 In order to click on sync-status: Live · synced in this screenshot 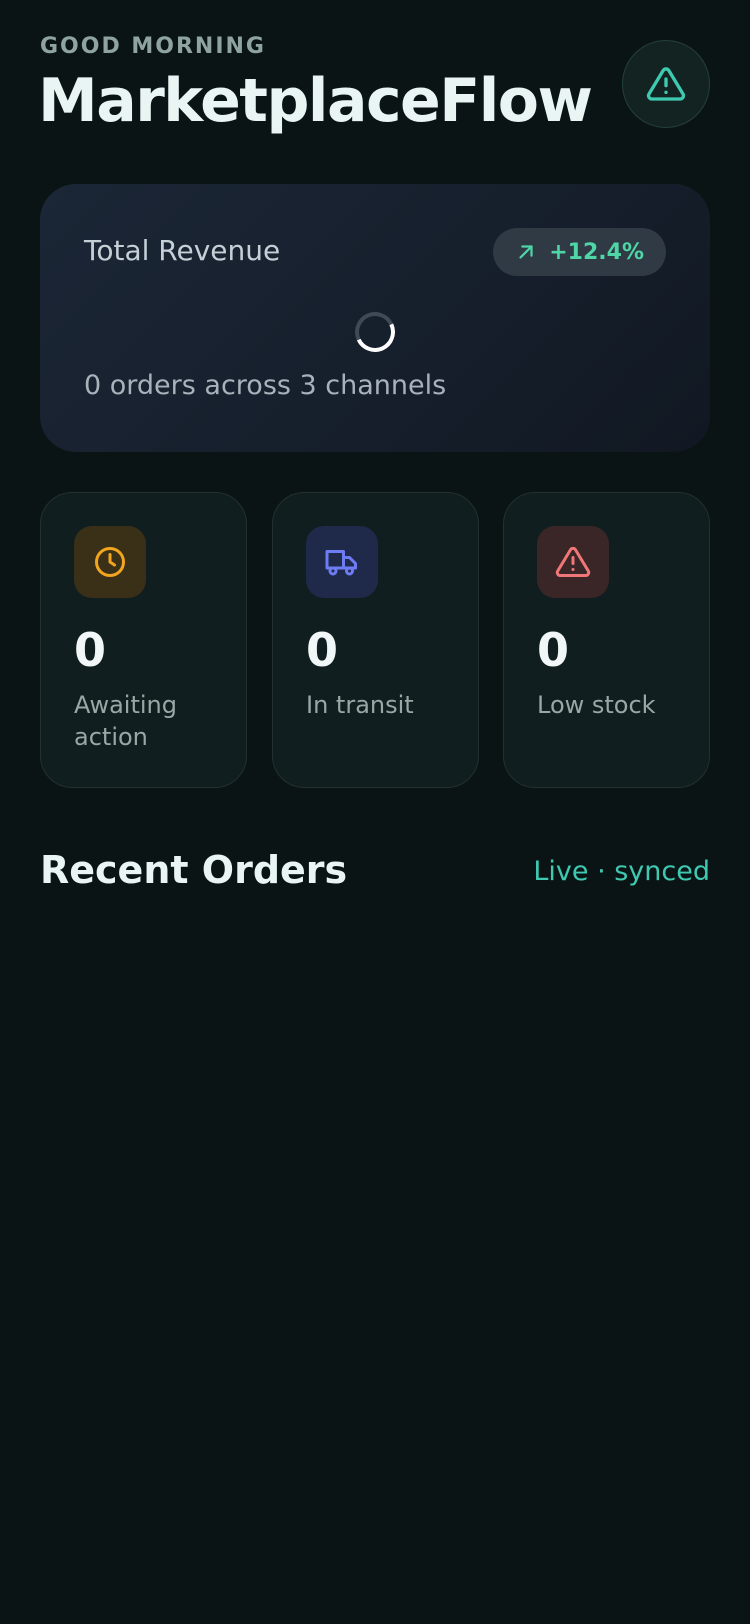, I will do `click(621, 871)`.